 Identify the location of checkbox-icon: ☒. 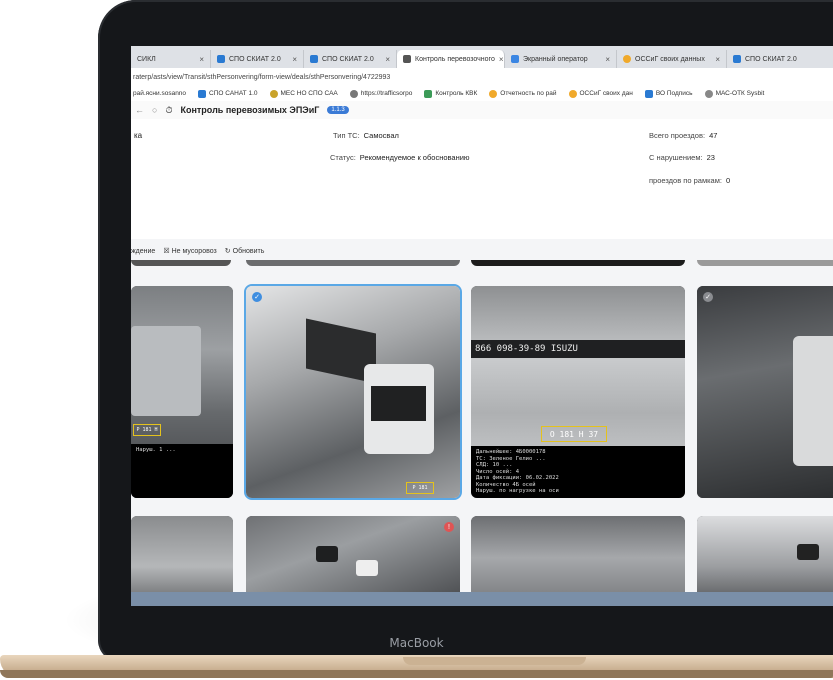
(166, 251).